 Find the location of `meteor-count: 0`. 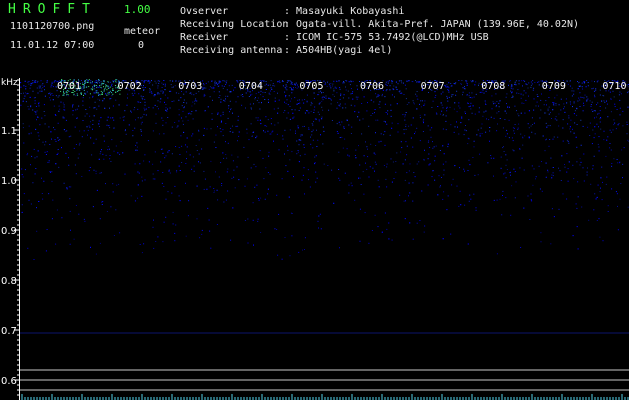

meteor-count: 0 is located at coordinates (141, 45).